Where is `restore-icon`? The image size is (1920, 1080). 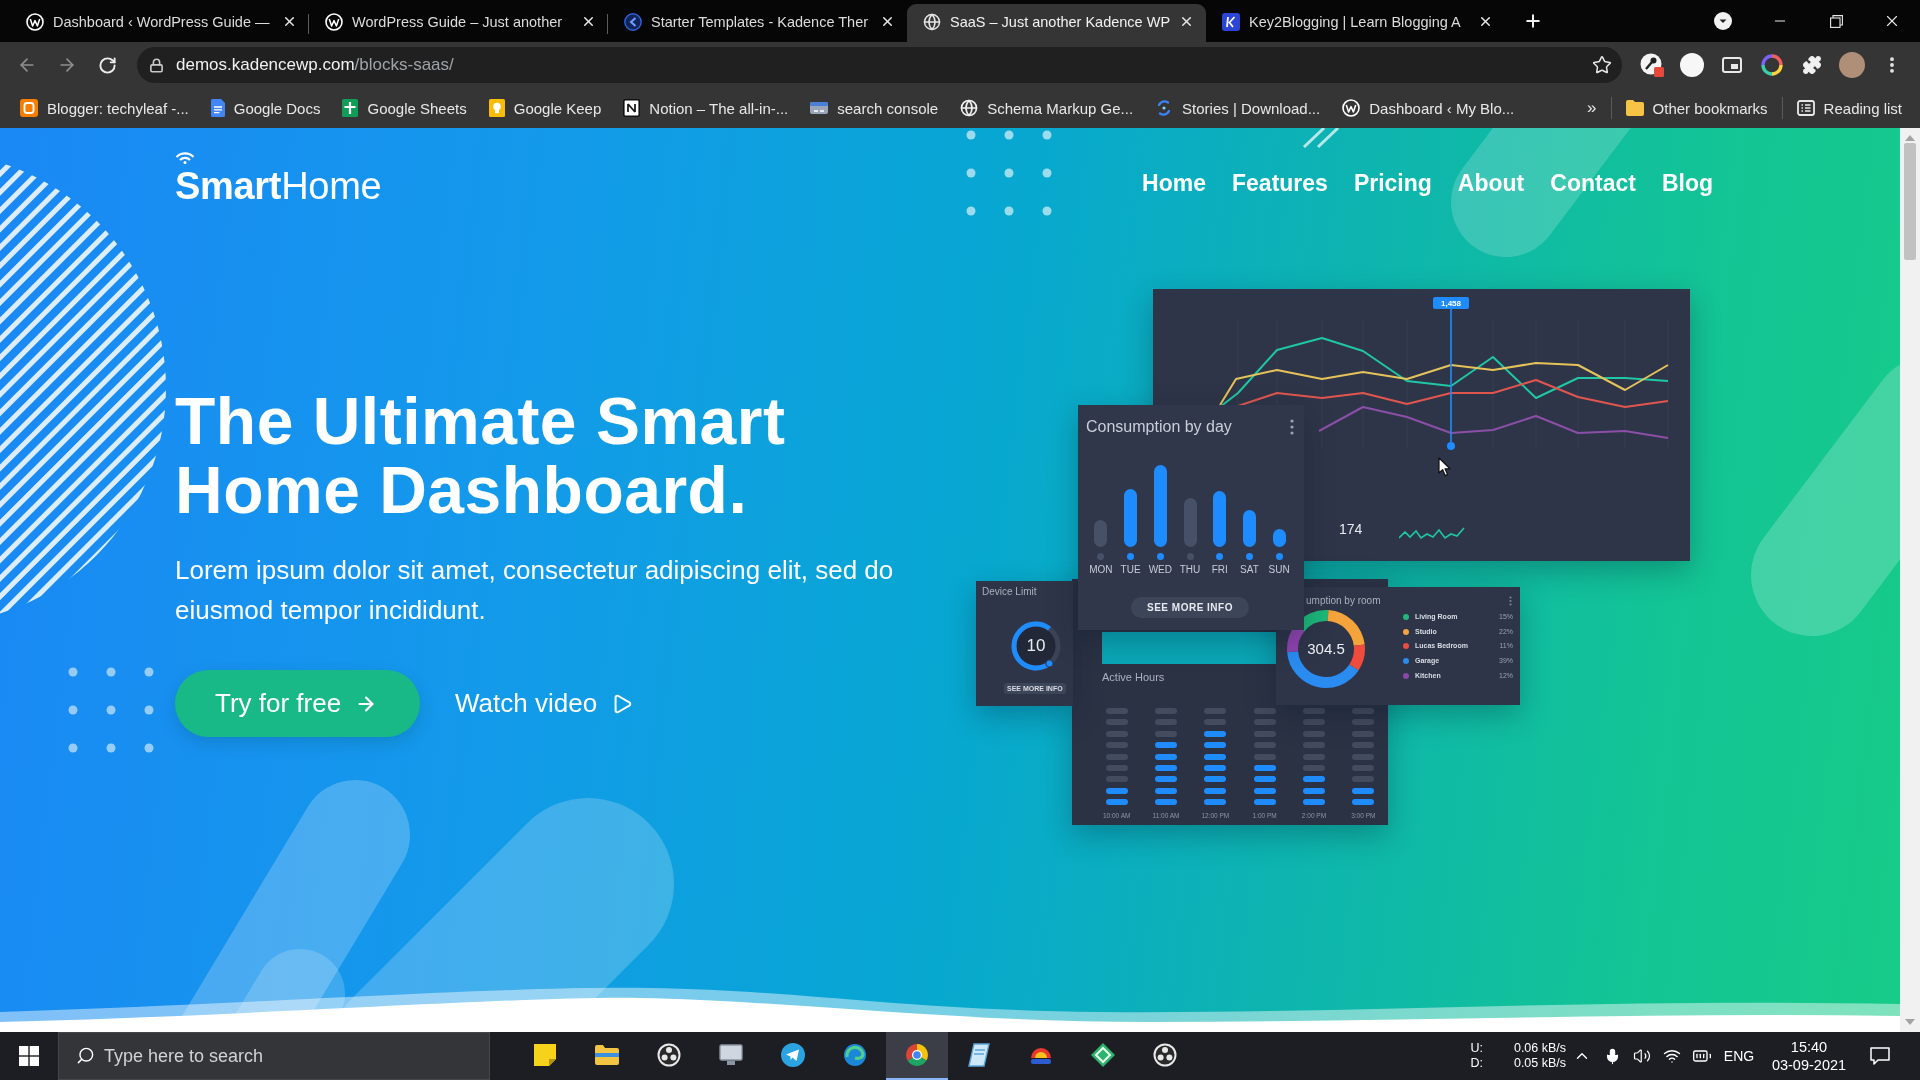
restore-icon is located at coordinates (1836, 21).